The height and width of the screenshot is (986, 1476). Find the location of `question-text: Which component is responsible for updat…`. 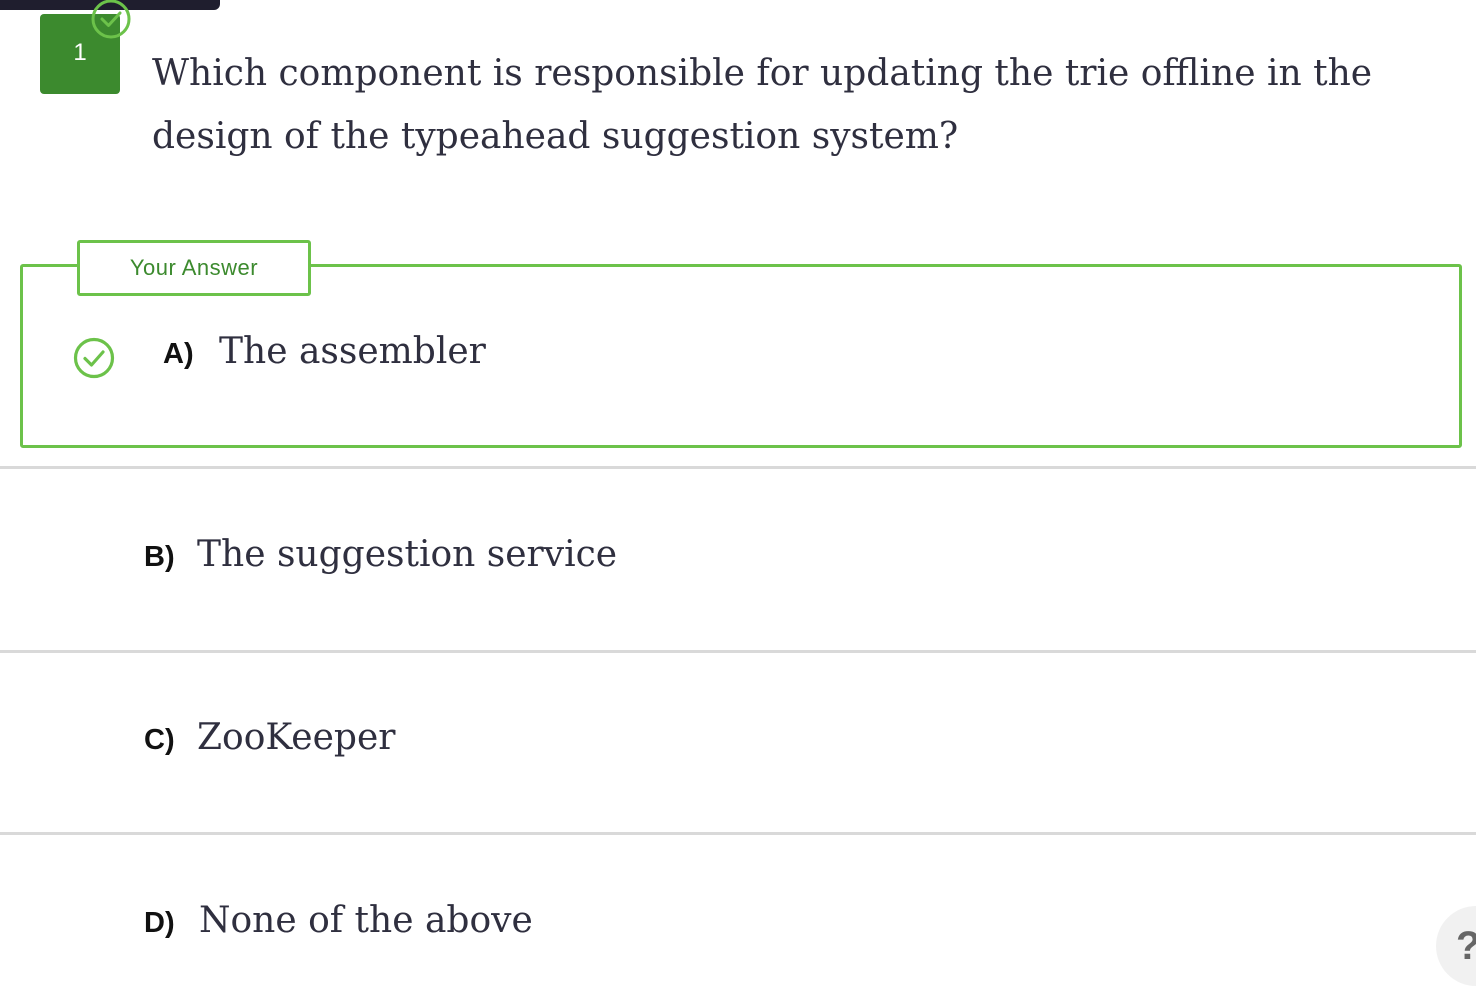

question-text: Which component is responsible for updat… is located at coordinates (762, 105).